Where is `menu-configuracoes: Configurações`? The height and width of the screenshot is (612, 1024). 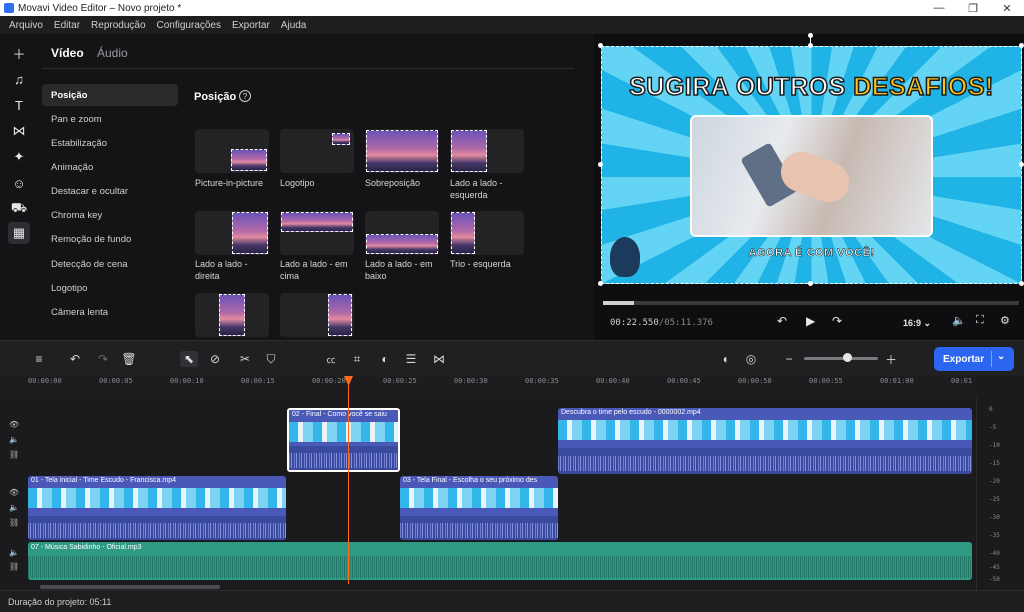 menu-configuracoes: Configurações is located at coordinates (189, 25).